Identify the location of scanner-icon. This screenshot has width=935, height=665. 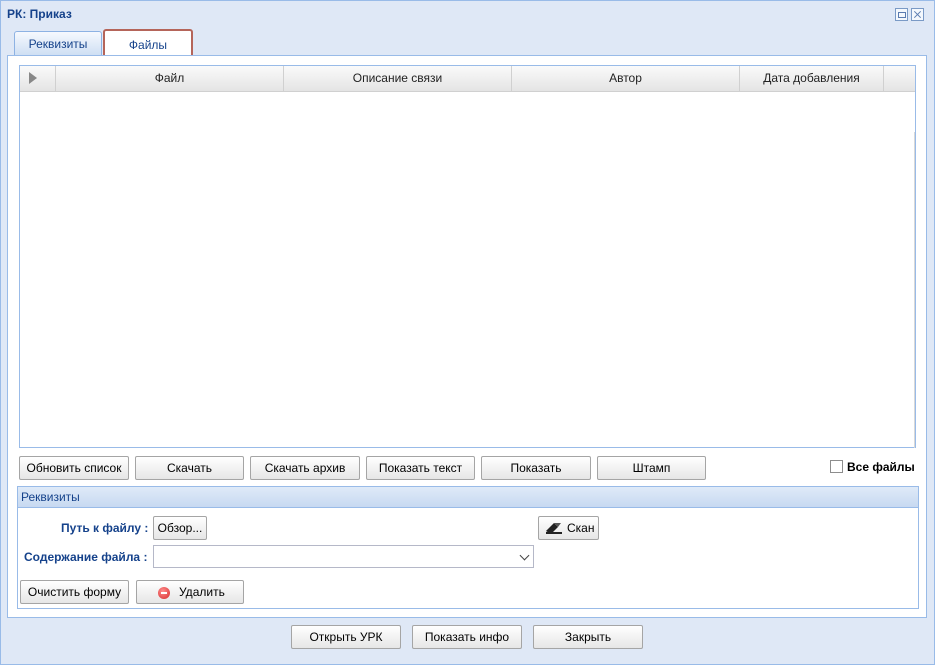
(554, 528).